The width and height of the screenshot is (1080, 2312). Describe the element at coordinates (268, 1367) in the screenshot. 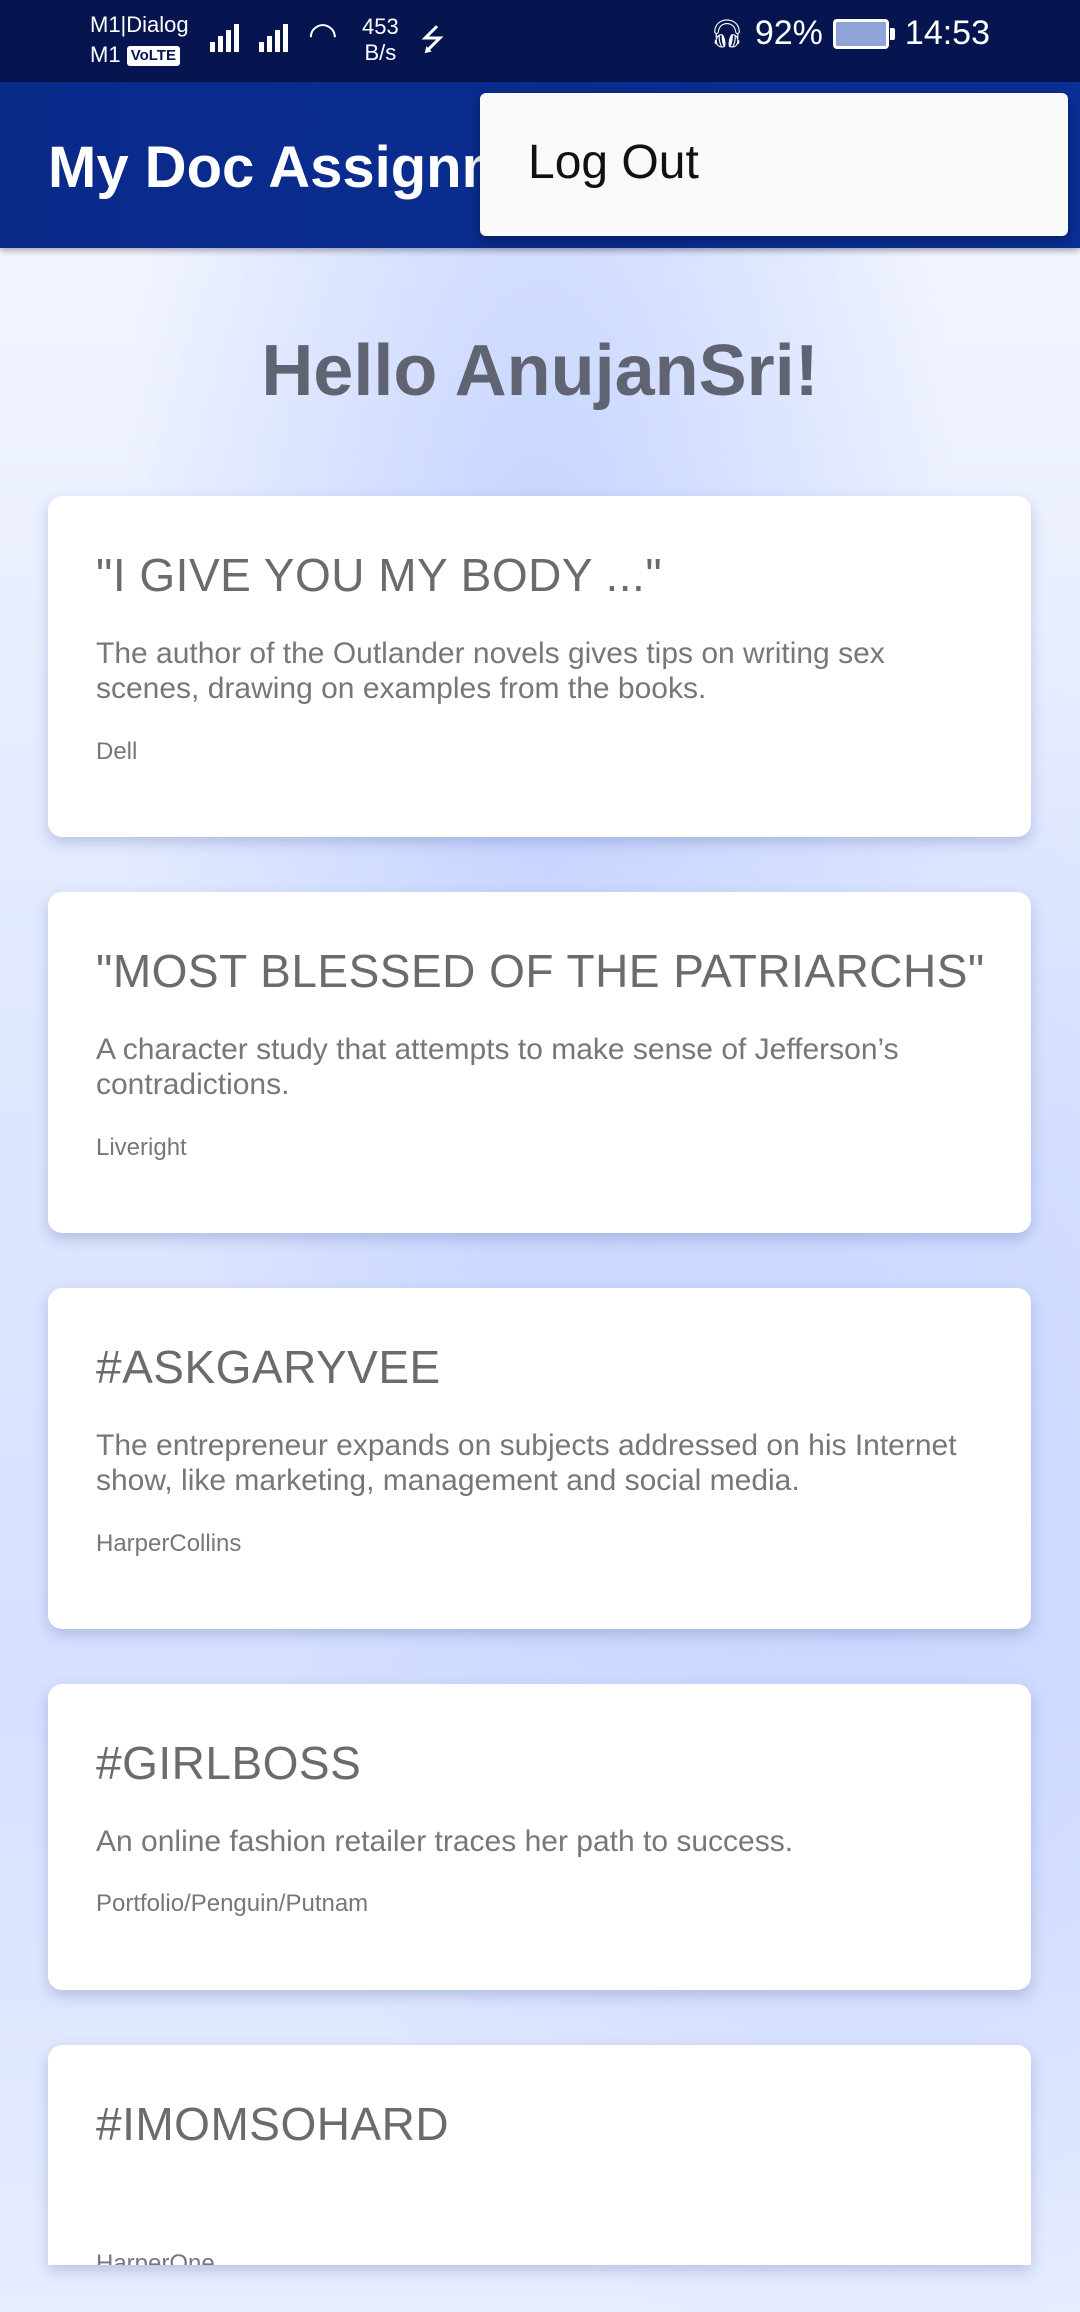

I see `book-title: #ASKGARYVEE` at that location.